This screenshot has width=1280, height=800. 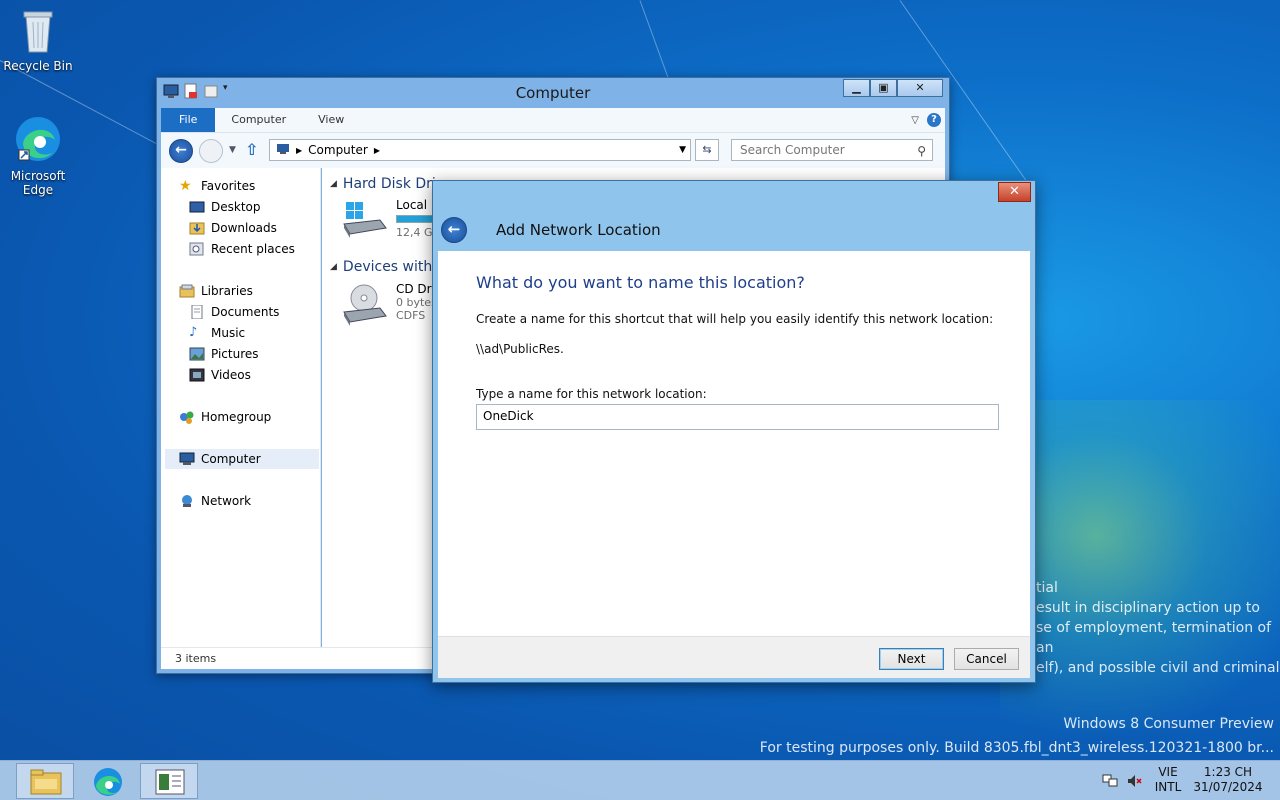 I want to click on clock: 1:23 CH 31/07/2024, so click(x=1228, y=780).